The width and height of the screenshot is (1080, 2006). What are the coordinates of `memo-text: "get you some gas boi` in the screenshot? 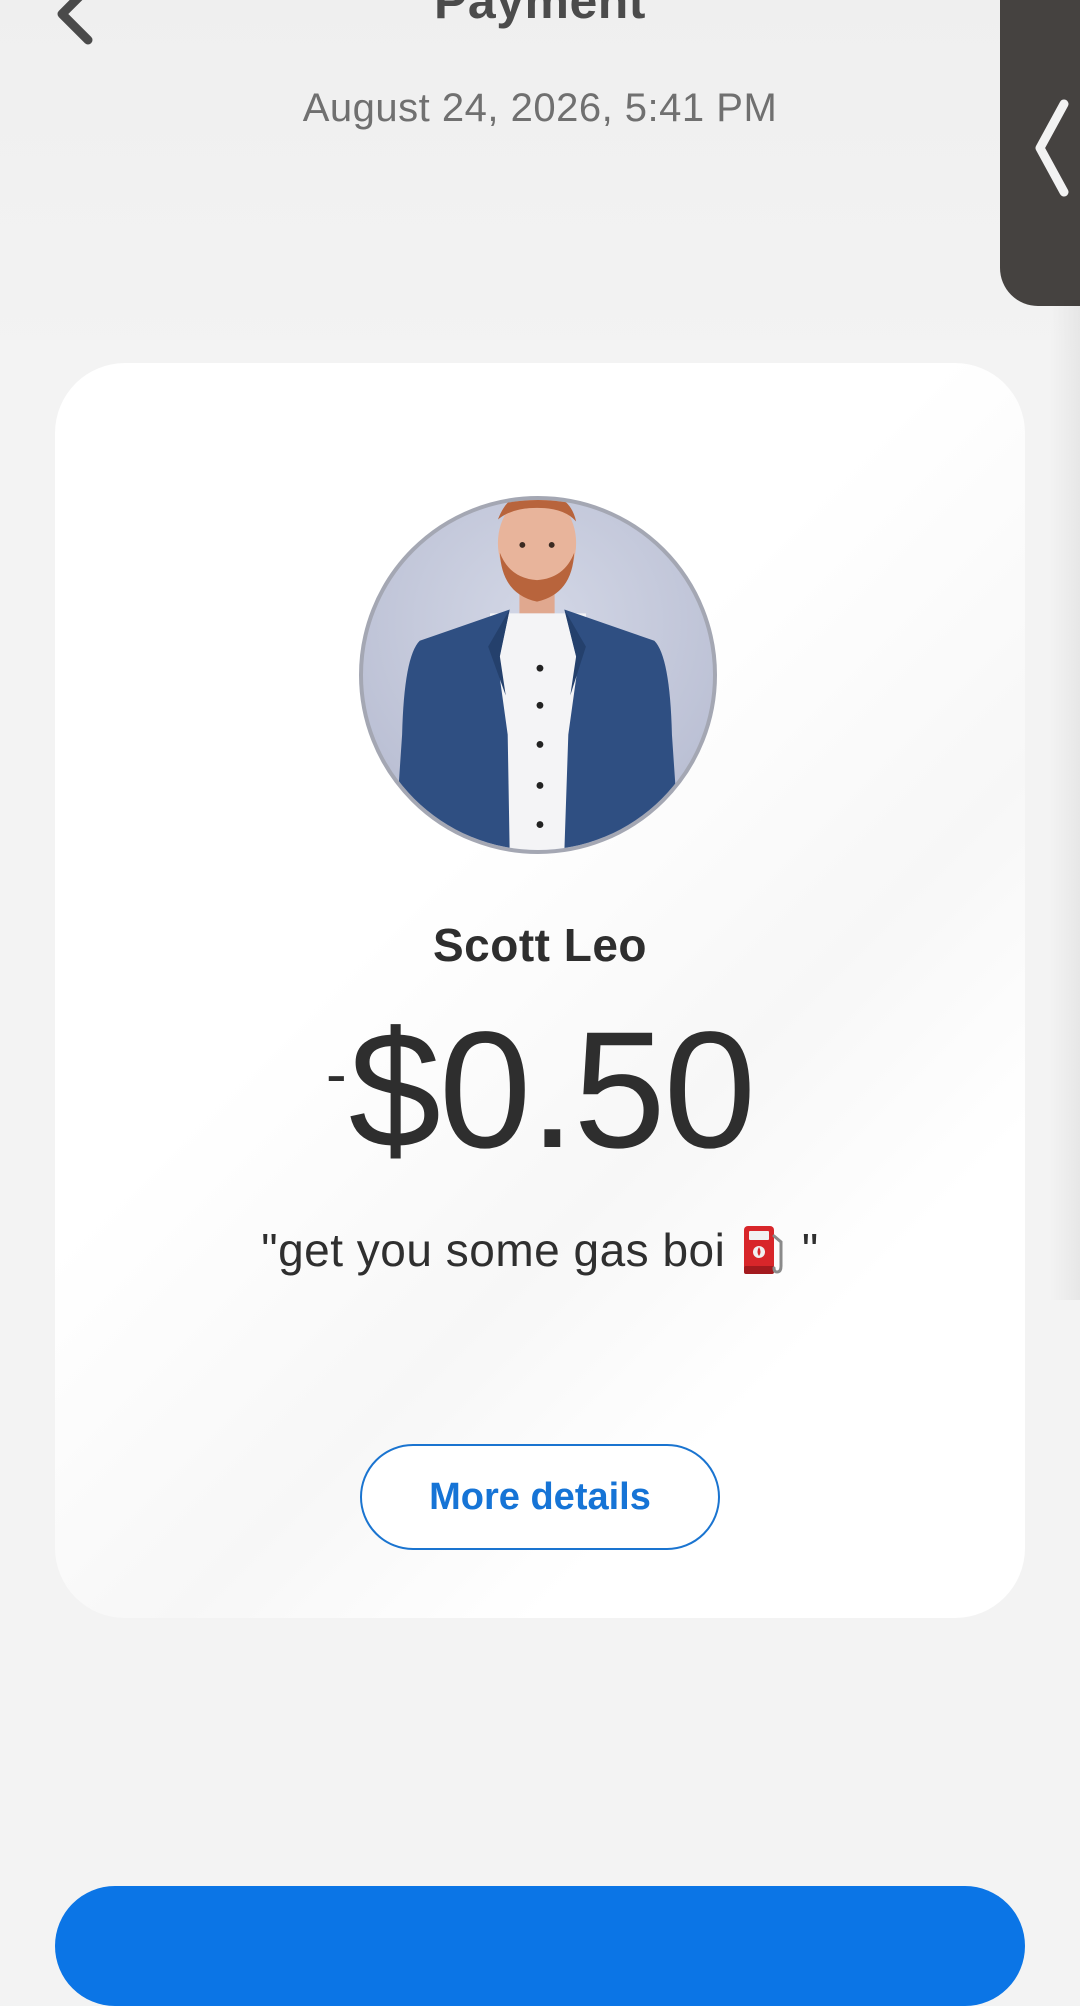 It's located at (493, 1250).